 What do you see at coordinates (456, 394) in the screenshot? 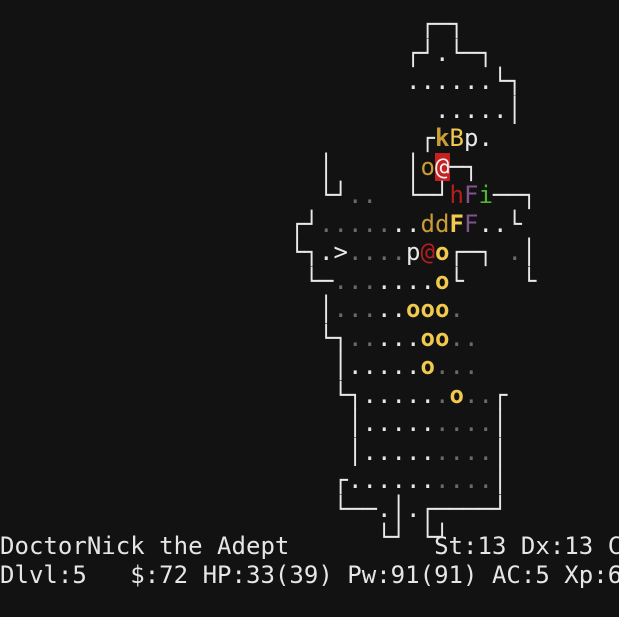
I see `orc-monster: o` at bounding box center [456, 394].